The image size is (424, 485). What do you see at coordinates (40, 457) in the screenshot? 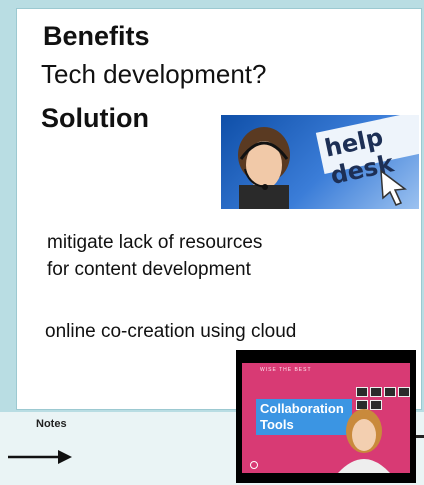
I see `arrow-right-icon` at bounding box center [40, 457].